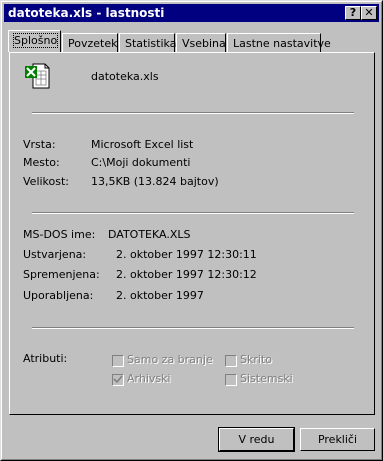  I want to click on system-checkbox, so click(231, 380).